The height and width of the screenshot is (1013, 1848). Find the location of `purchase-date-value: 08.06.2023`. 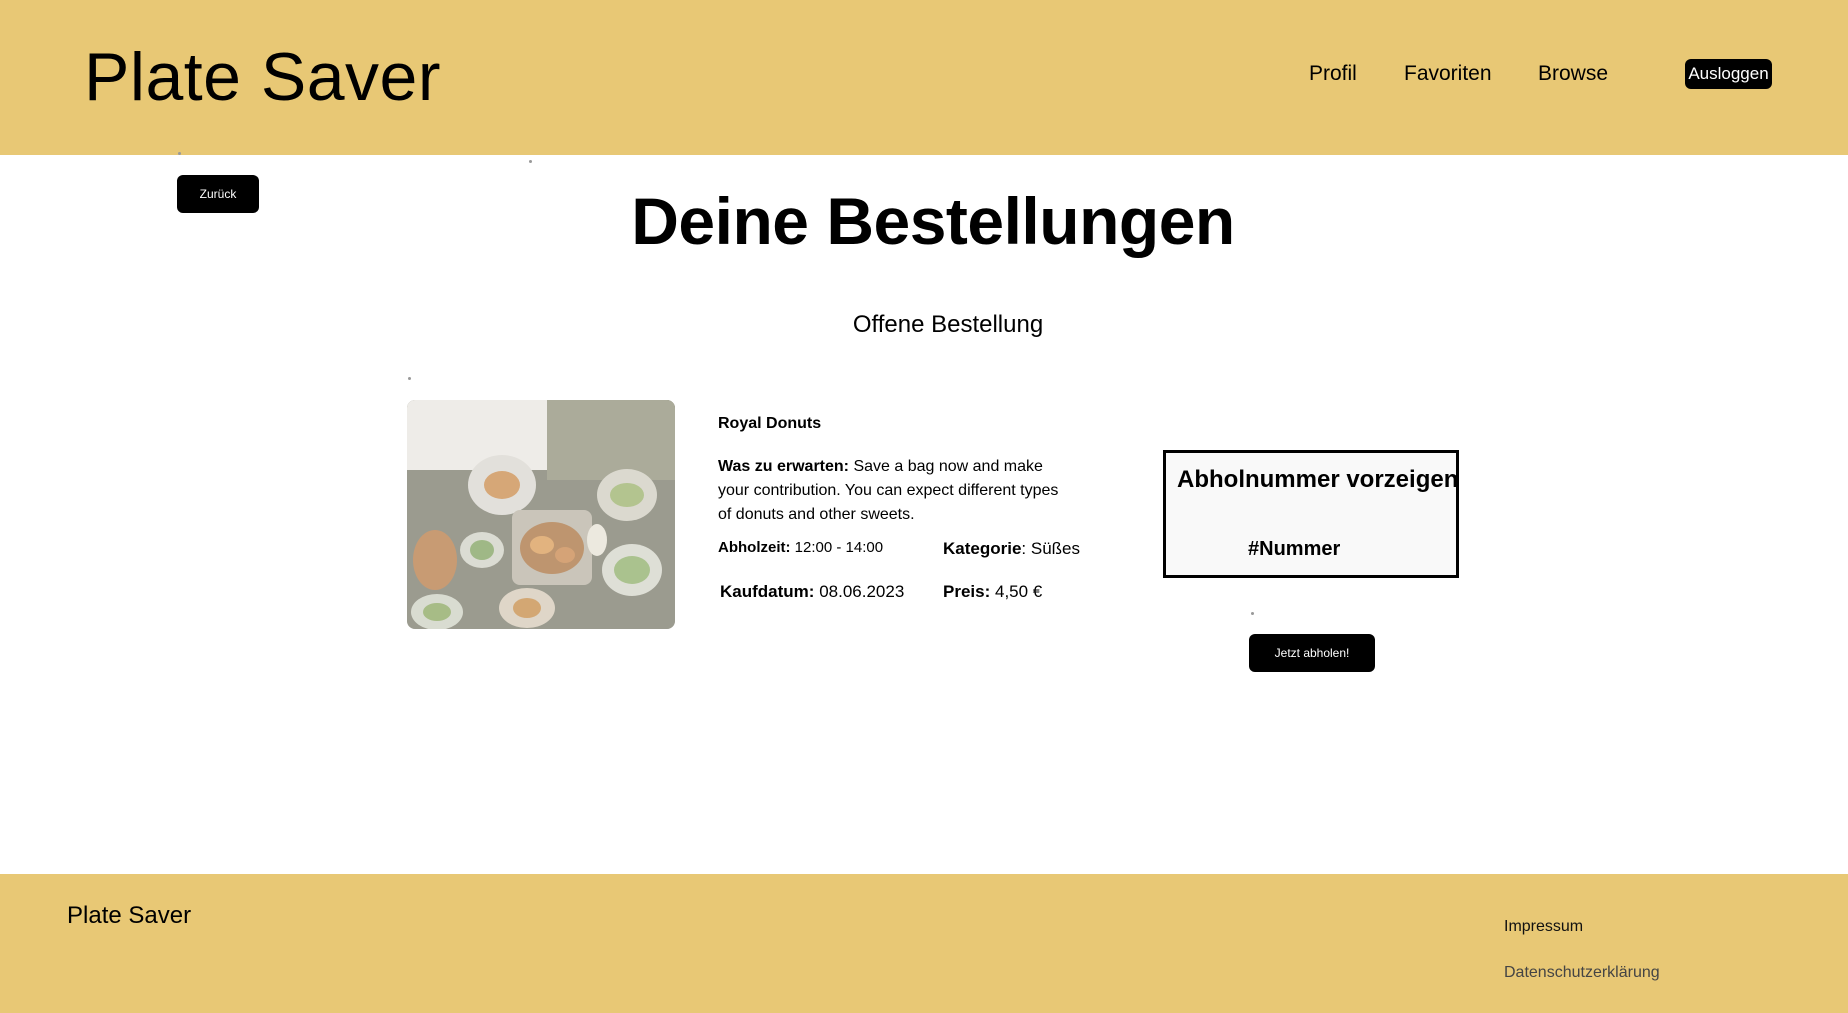

purchase-date-value: 08.06.2023 is located at coordinates (862, 591).